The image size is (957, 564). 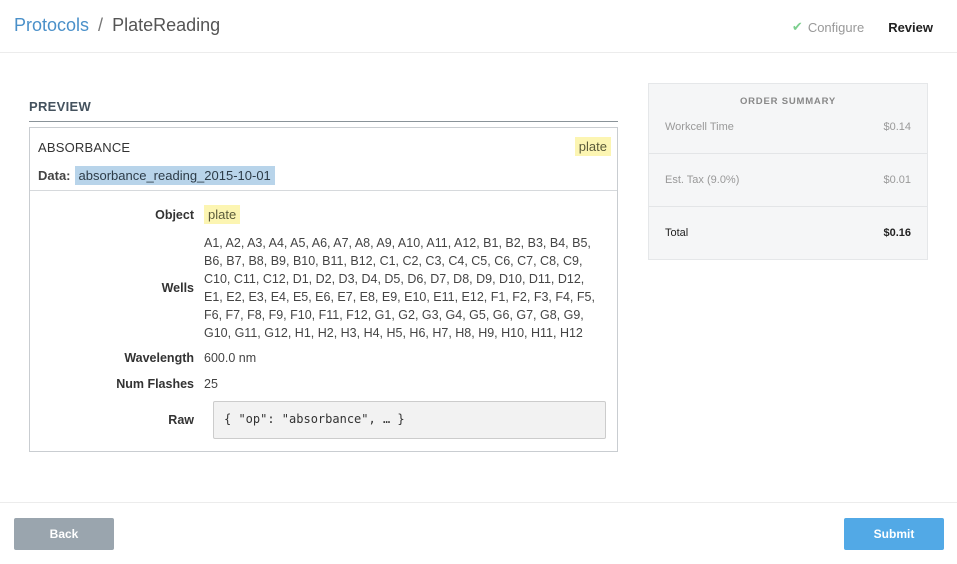 What do you see at coordinates (159, 358) in the screenshot?
I see `field-wavelength-label: Wavelength` at bounding box center [159, 358].